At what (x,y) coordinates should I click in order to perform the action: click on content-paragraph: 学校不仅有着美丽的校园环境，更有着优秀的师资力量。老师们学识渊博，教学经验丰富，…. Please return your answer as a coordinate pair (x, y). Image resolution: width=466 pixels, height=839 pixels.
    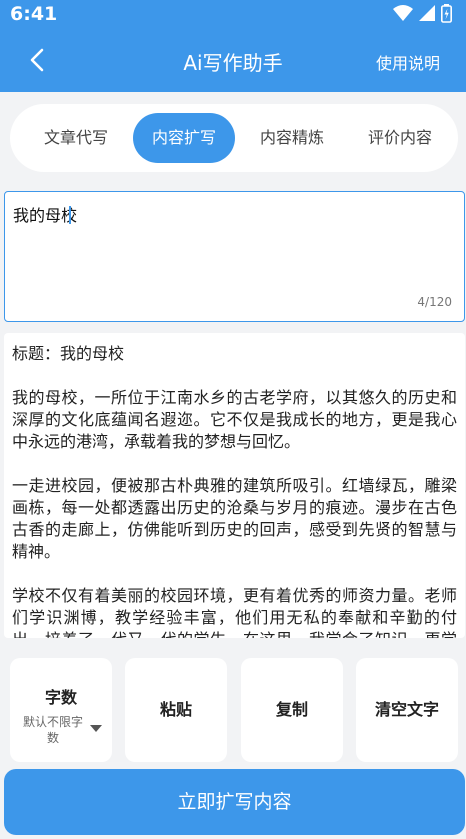
    Looking at the image, I should click on (234, 612).